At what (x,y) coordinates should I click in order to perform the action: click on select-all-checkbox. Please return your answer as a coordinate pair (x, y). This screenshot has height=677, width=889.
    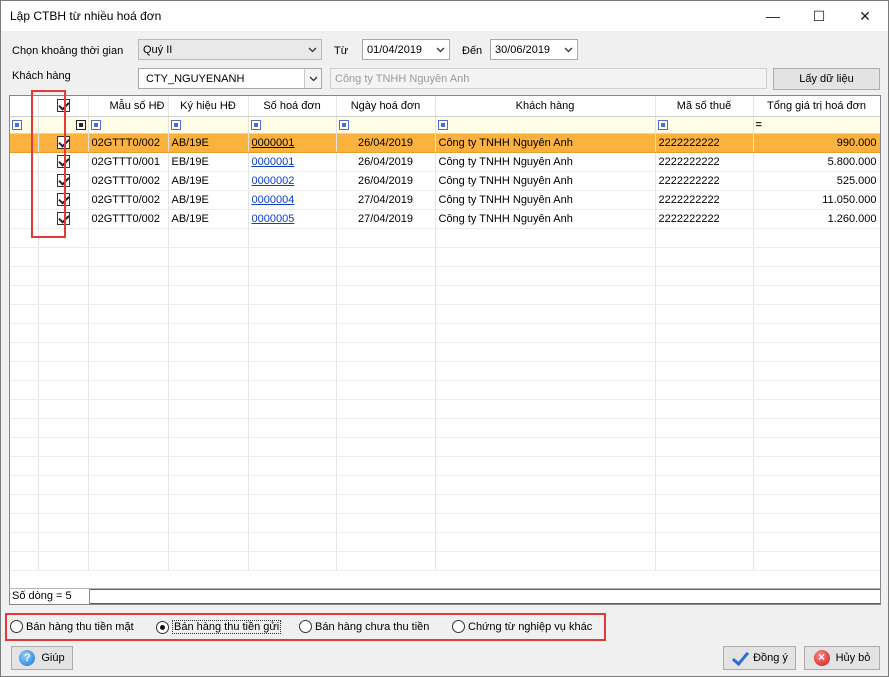
    Looking at the image, I should click on (63, 106).